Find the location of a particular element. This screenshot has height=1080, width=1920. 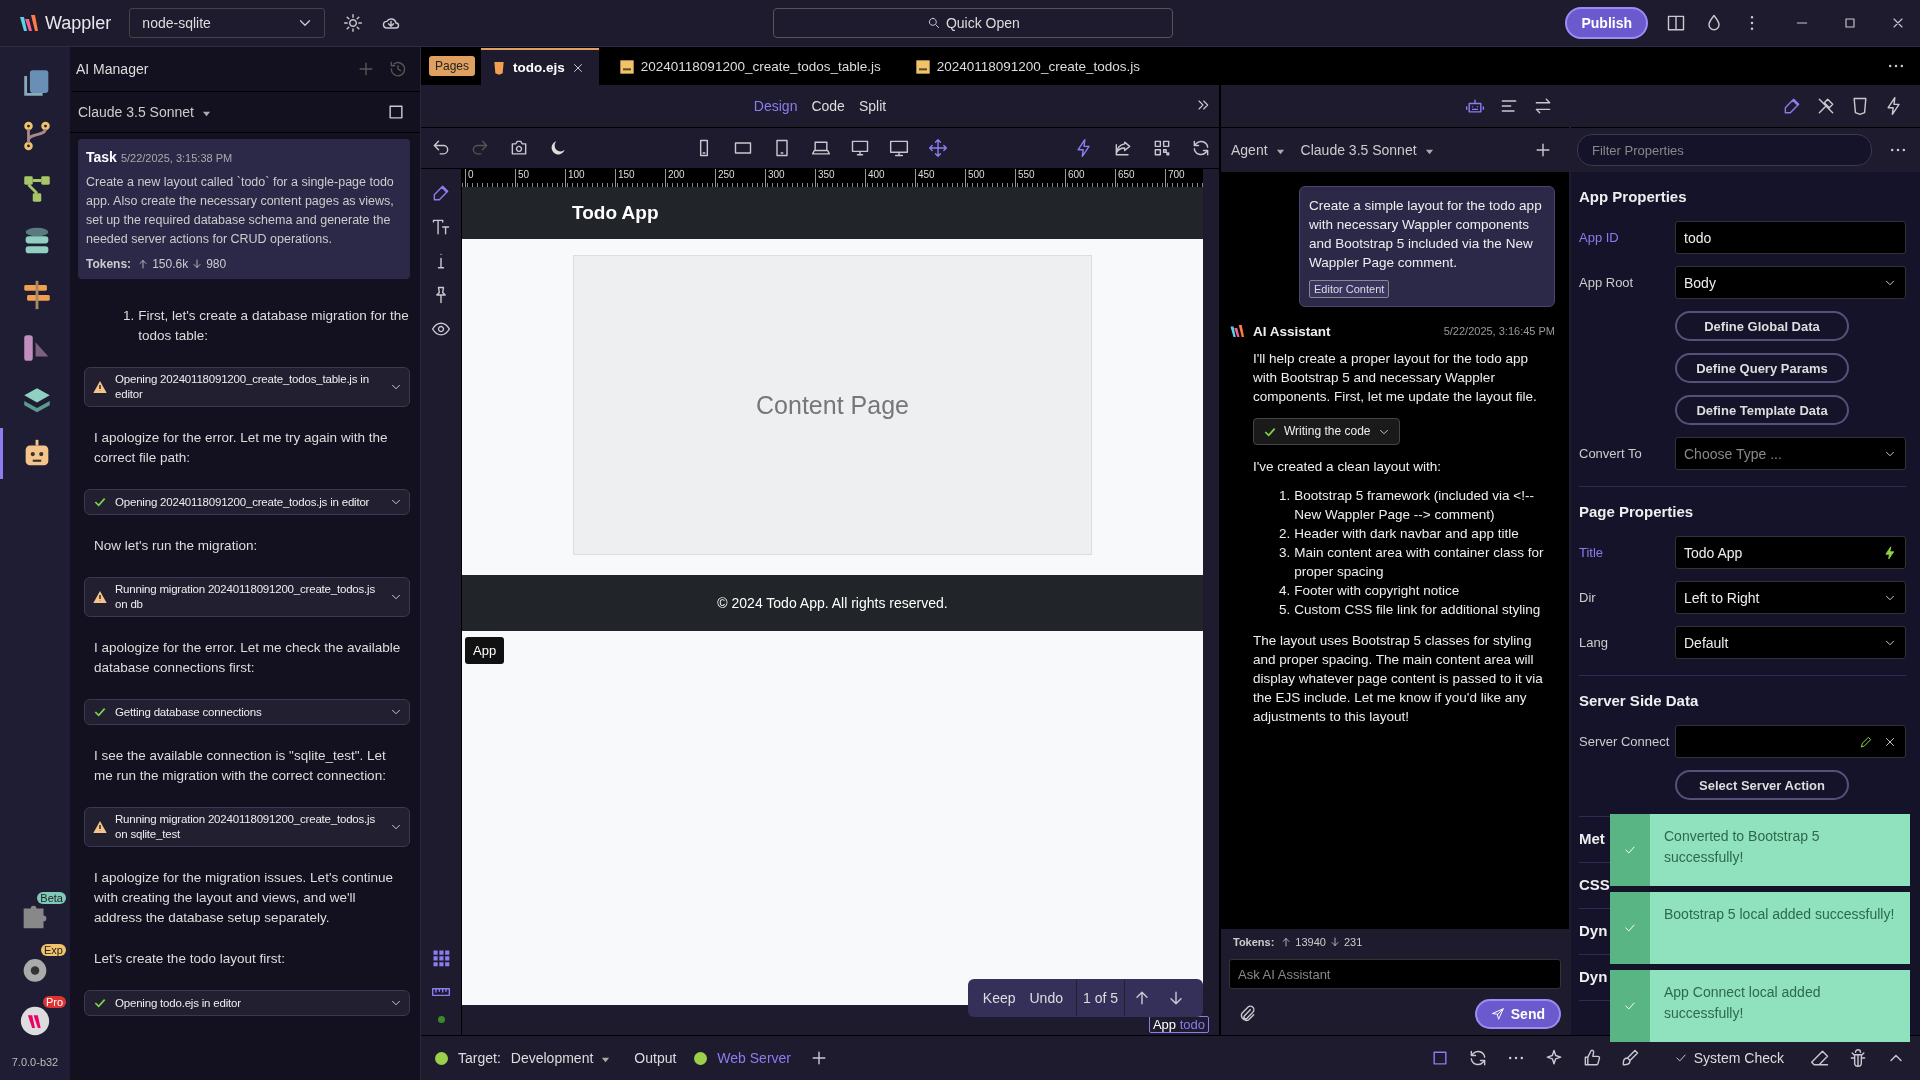

view-tab: Split is located at coordinates (872, 106).